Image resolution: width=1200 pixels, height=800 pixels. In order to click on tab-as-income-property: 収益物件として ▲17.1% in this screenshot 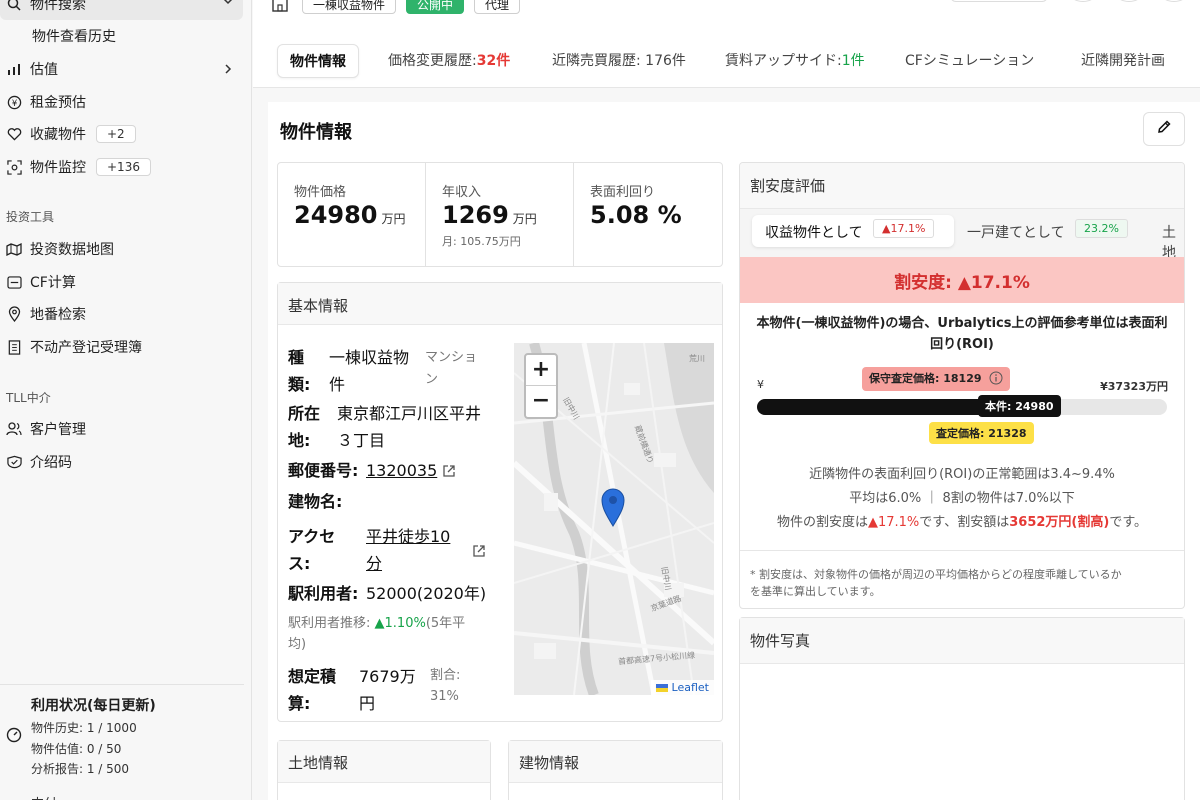, I will do `click(853, 231)`.